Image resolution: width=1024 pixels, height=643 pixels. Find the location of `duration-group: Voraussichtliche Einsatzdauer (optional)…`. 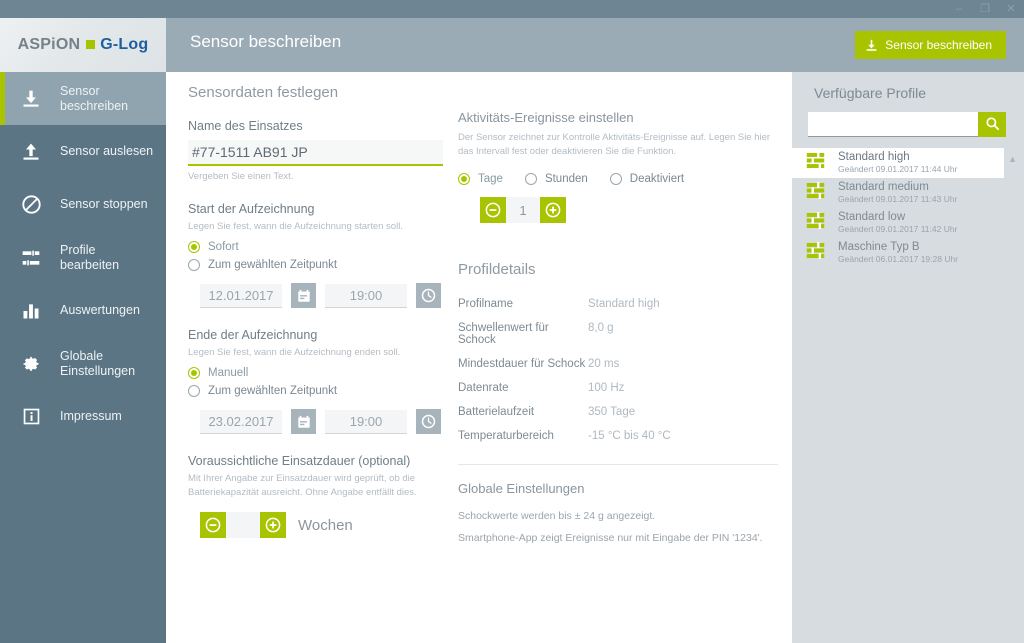

duration-group: Voraussichtliche Einsatzdauer (optional)… is located at coordinates (319, 496).